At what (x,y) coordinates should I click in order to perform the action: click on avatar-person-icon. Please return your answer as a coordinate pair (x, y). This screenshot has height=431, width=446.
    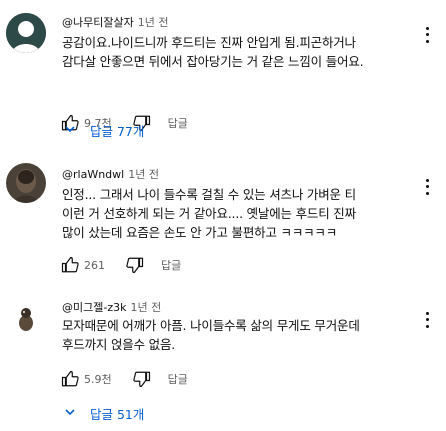
    Looking at the image, I should click on (26, 33).